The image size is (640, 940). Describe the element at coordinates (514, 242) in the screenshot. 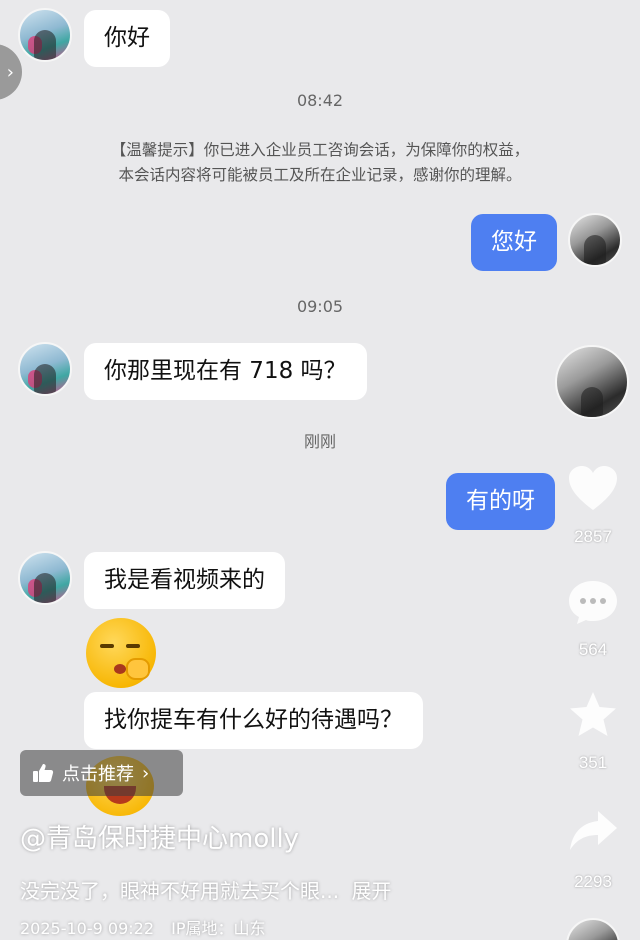

I see `outgoing-message: 您好` at that location.